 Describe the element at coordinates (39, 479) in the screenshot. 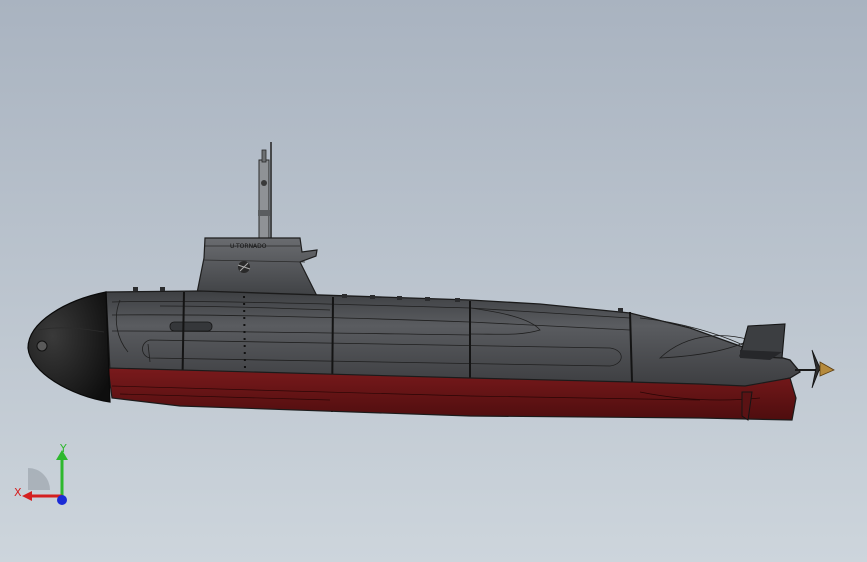

I see `triad-plane` at that location.